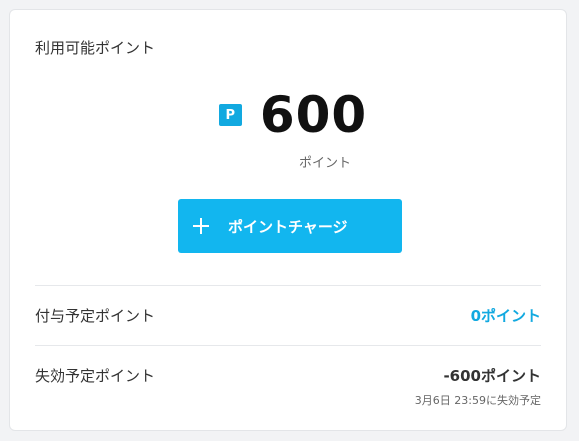 The height and width of the screenshot is (441, 579). What do you see at coordinates (230, 115) in the screenshot?
I see `point-badge-icon: P` at bounding box center [230, 115].